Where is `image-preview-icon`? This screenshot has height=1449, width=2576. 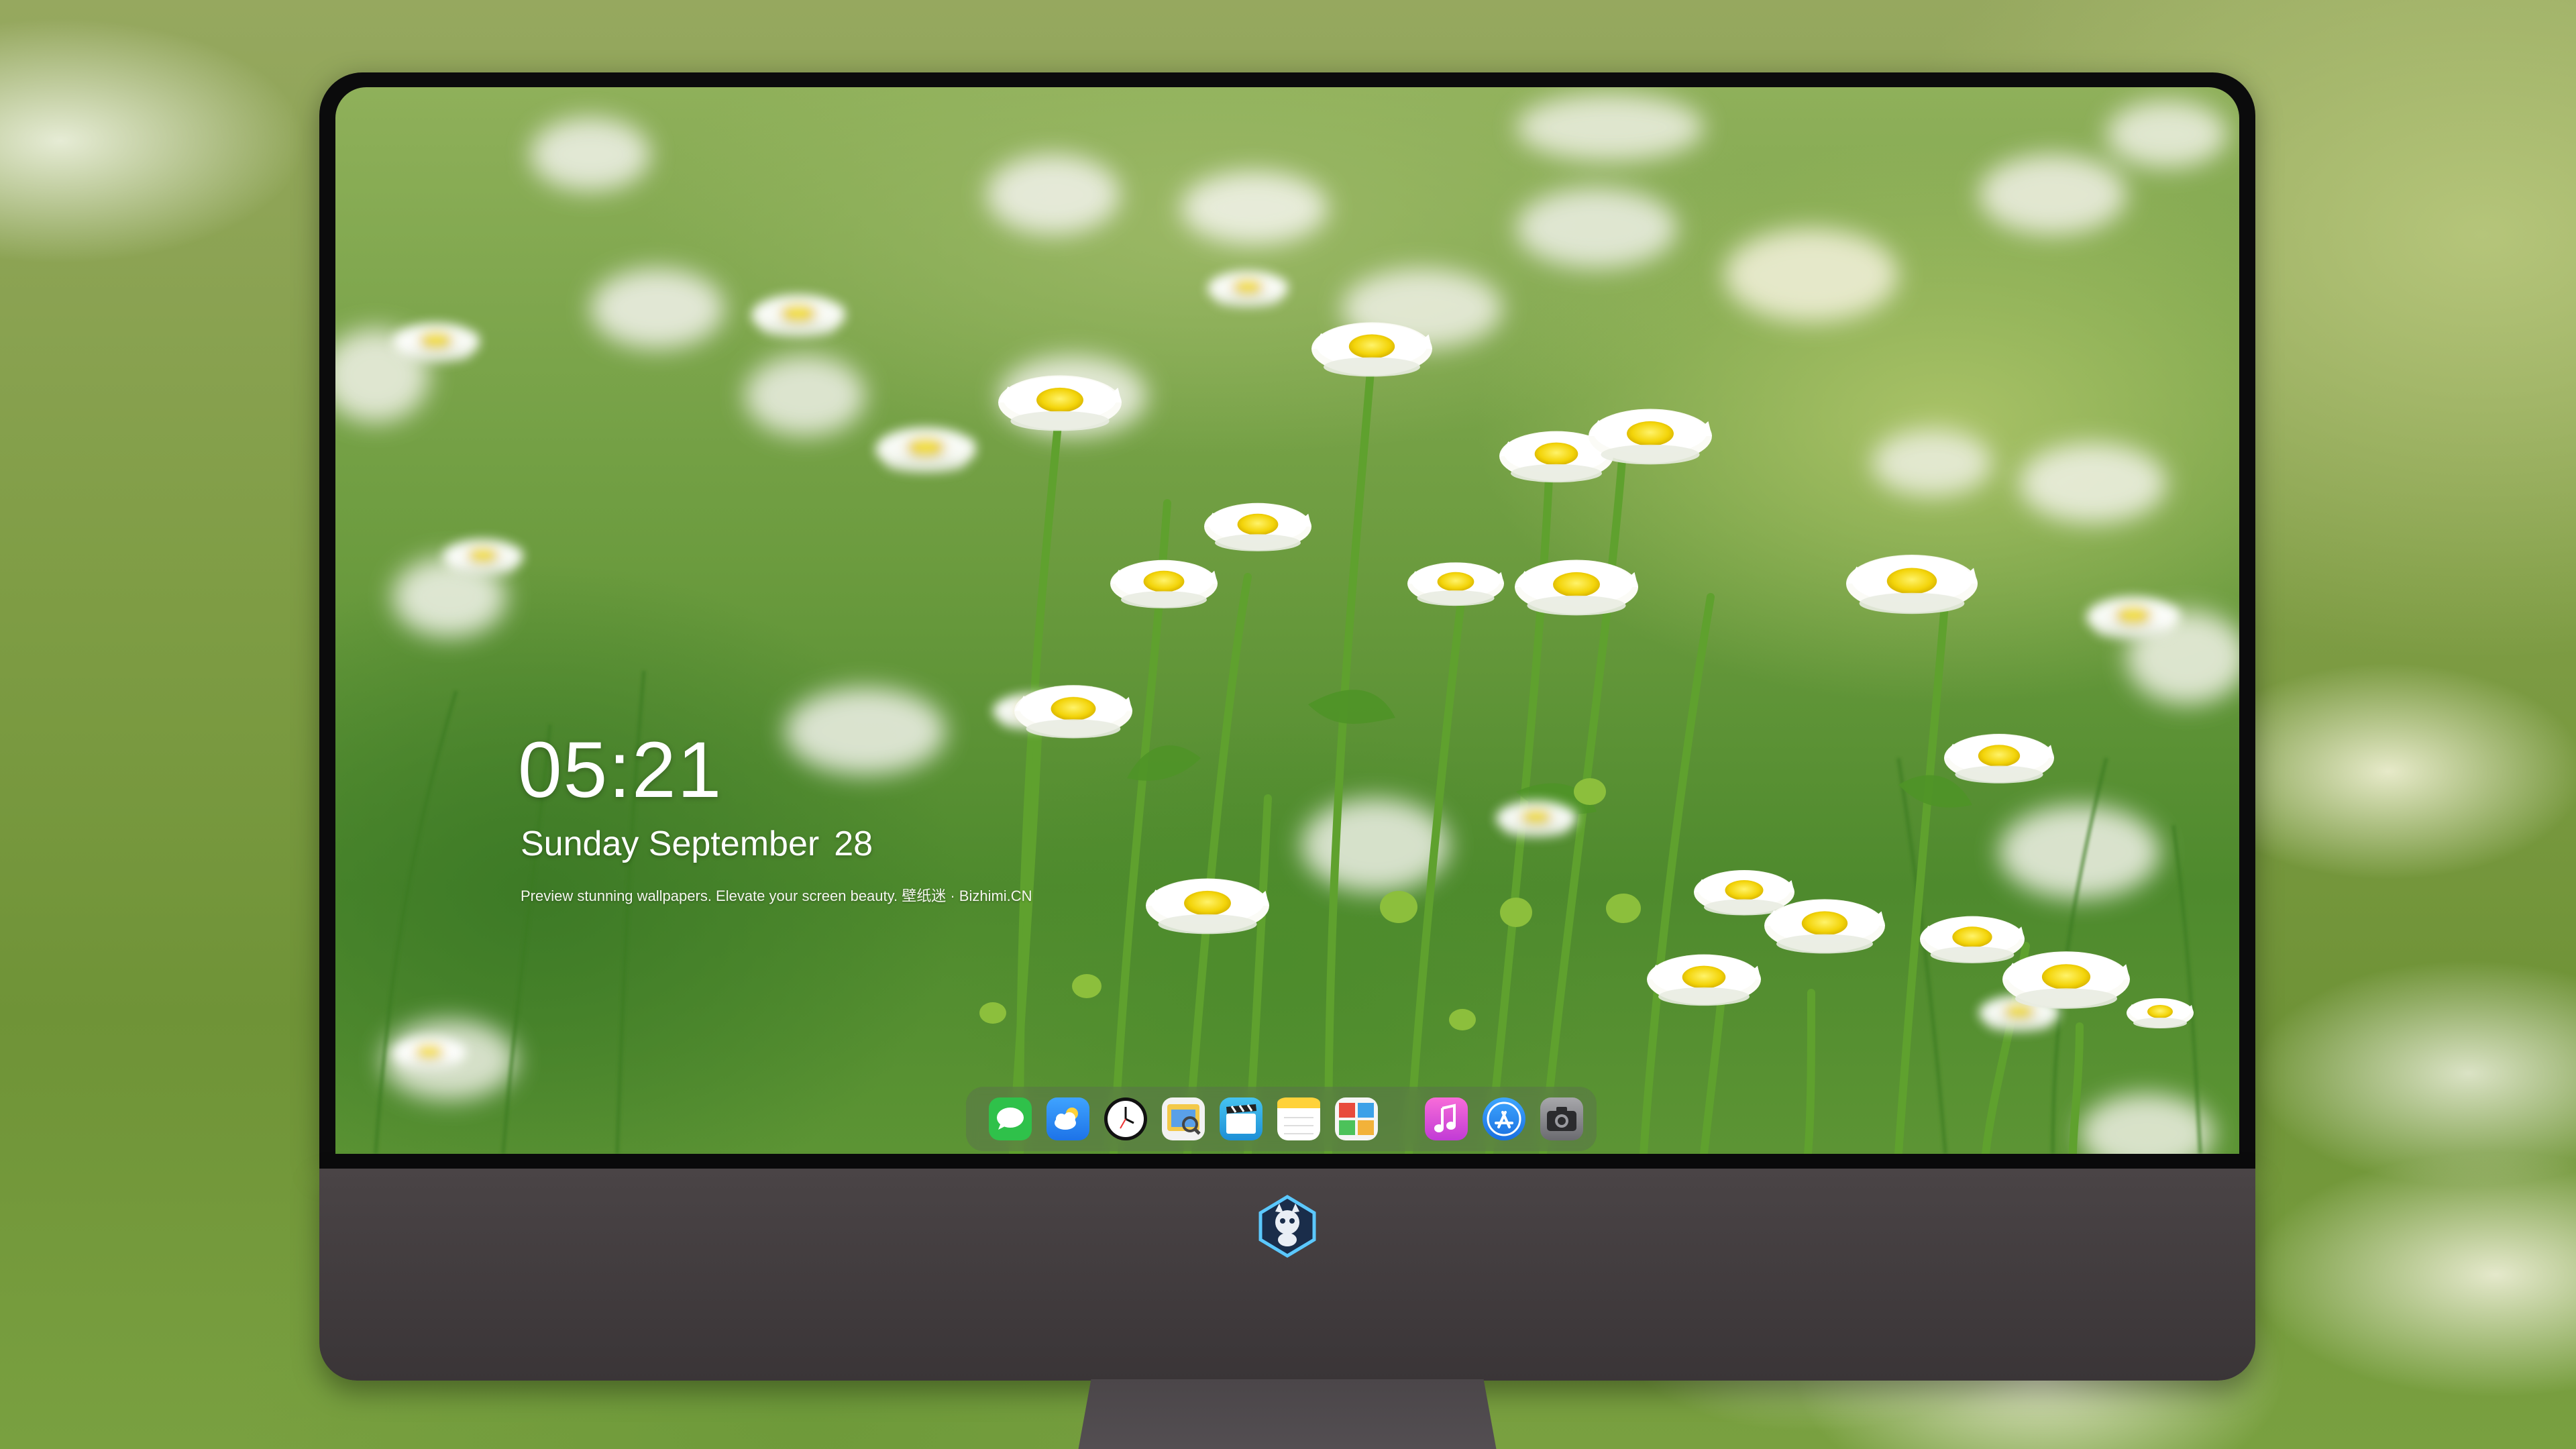
image-preview-icon is located at coordinates (1183, 1118).